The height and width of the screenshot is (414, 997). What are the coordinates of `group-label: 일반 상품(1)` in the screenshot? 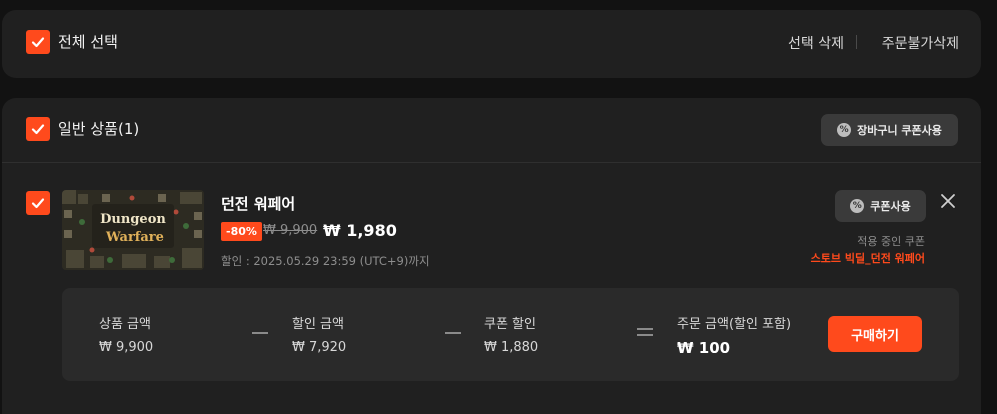 It's located at (99, 129).